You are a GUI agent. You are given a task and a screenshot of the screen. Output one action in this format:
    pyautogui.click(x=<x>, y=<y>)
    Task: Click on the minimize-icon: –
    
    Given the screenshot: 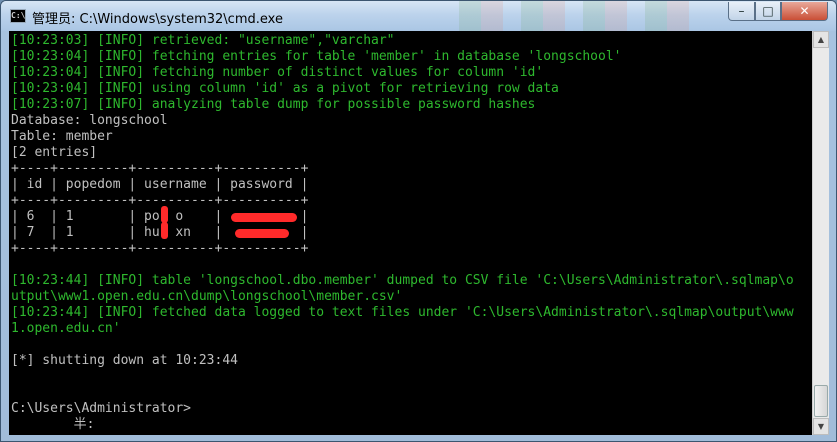 What is the action you would take?
    pyautogui.click(x=741, y=11)
    